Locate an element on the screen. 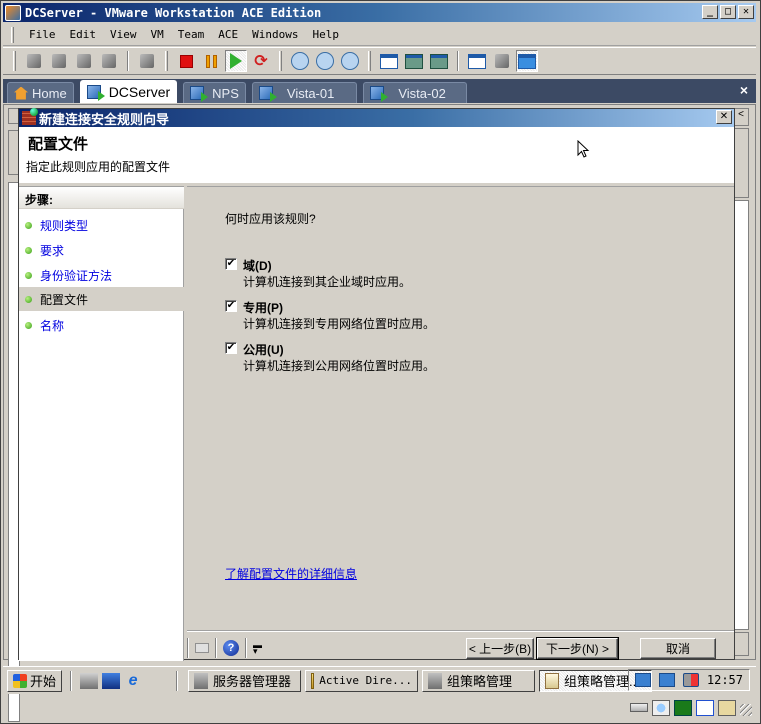 Image resolution: width=761 pixels, height=724 pixels. full-screen-button is located at coordinates (414, 61).